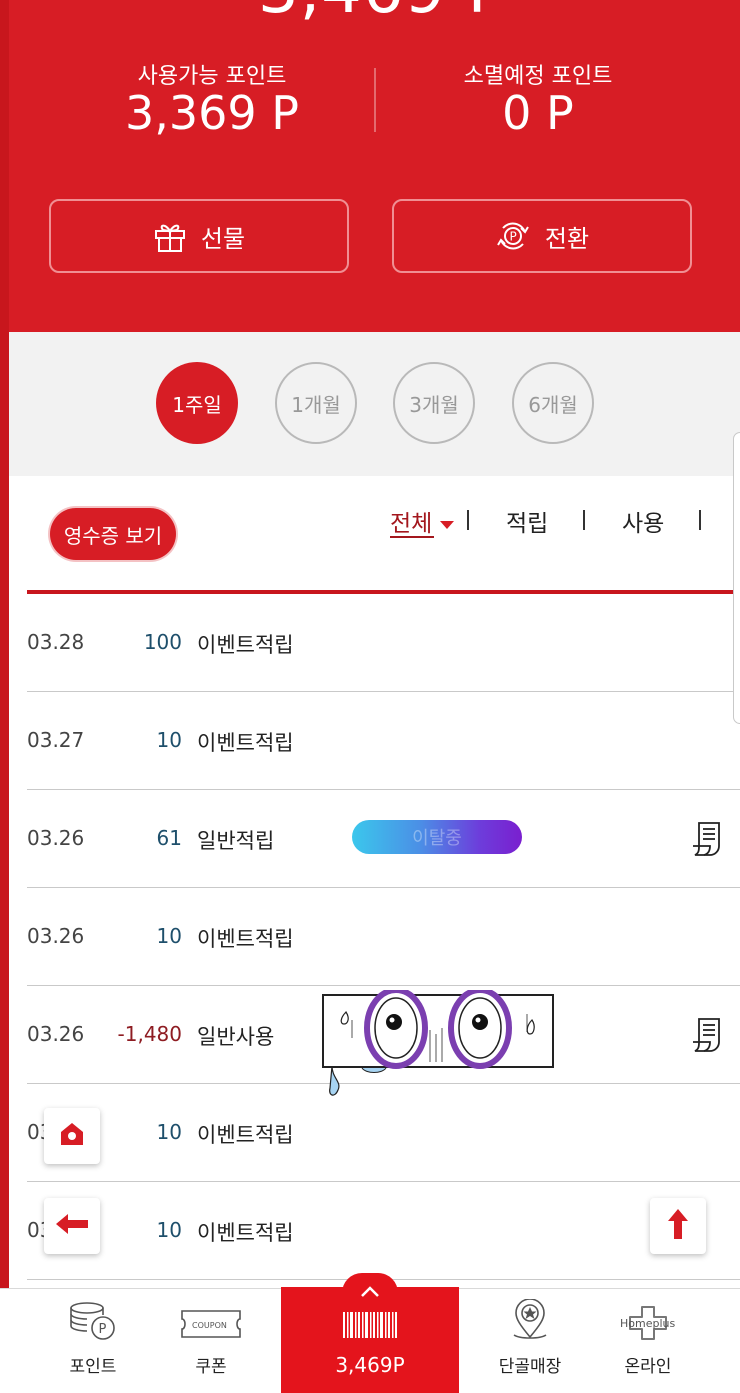  I want to click on transaction-row: 03.27 10 이벤트적립, so click(383, 741).